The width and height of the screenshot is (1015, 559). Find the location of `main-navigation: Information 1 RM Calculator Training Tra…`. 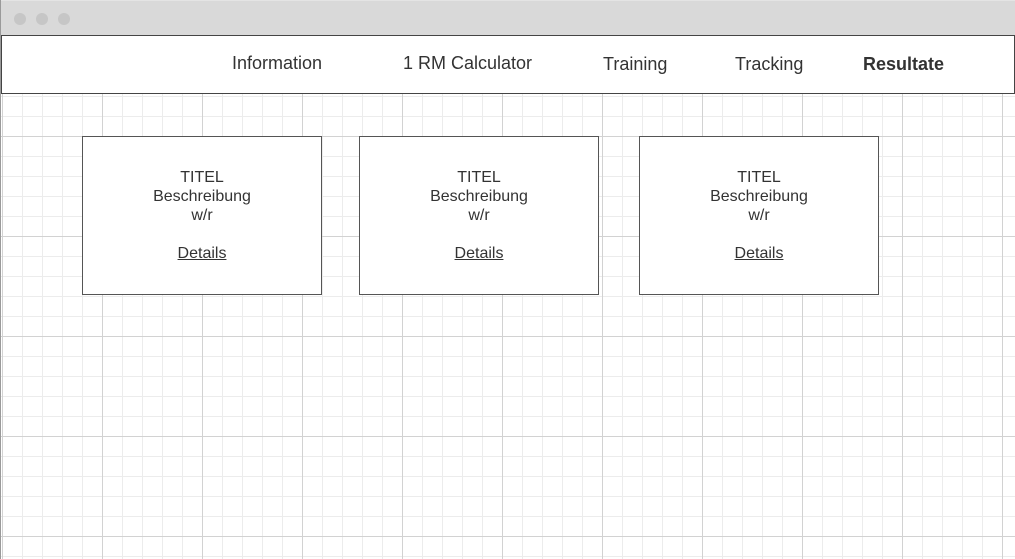

main-navigation: Information 1 RM Calculator Training Tra… is located at coordinates (508, 64).